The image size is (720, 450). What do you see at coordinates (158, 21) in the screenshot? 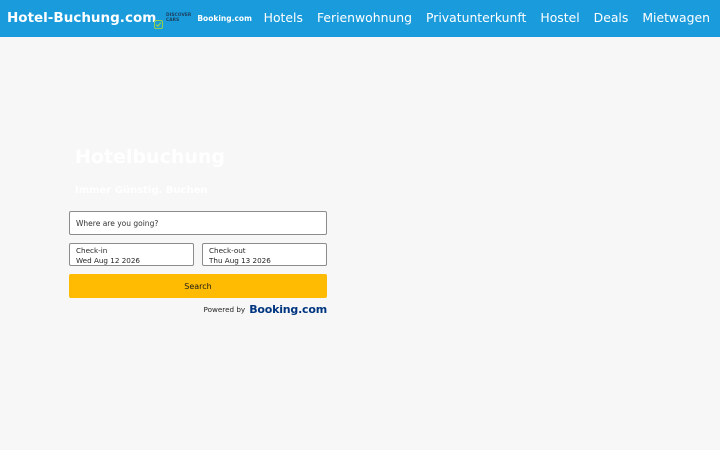
I see `checkmark-icon` at bounding box center [158, 21].